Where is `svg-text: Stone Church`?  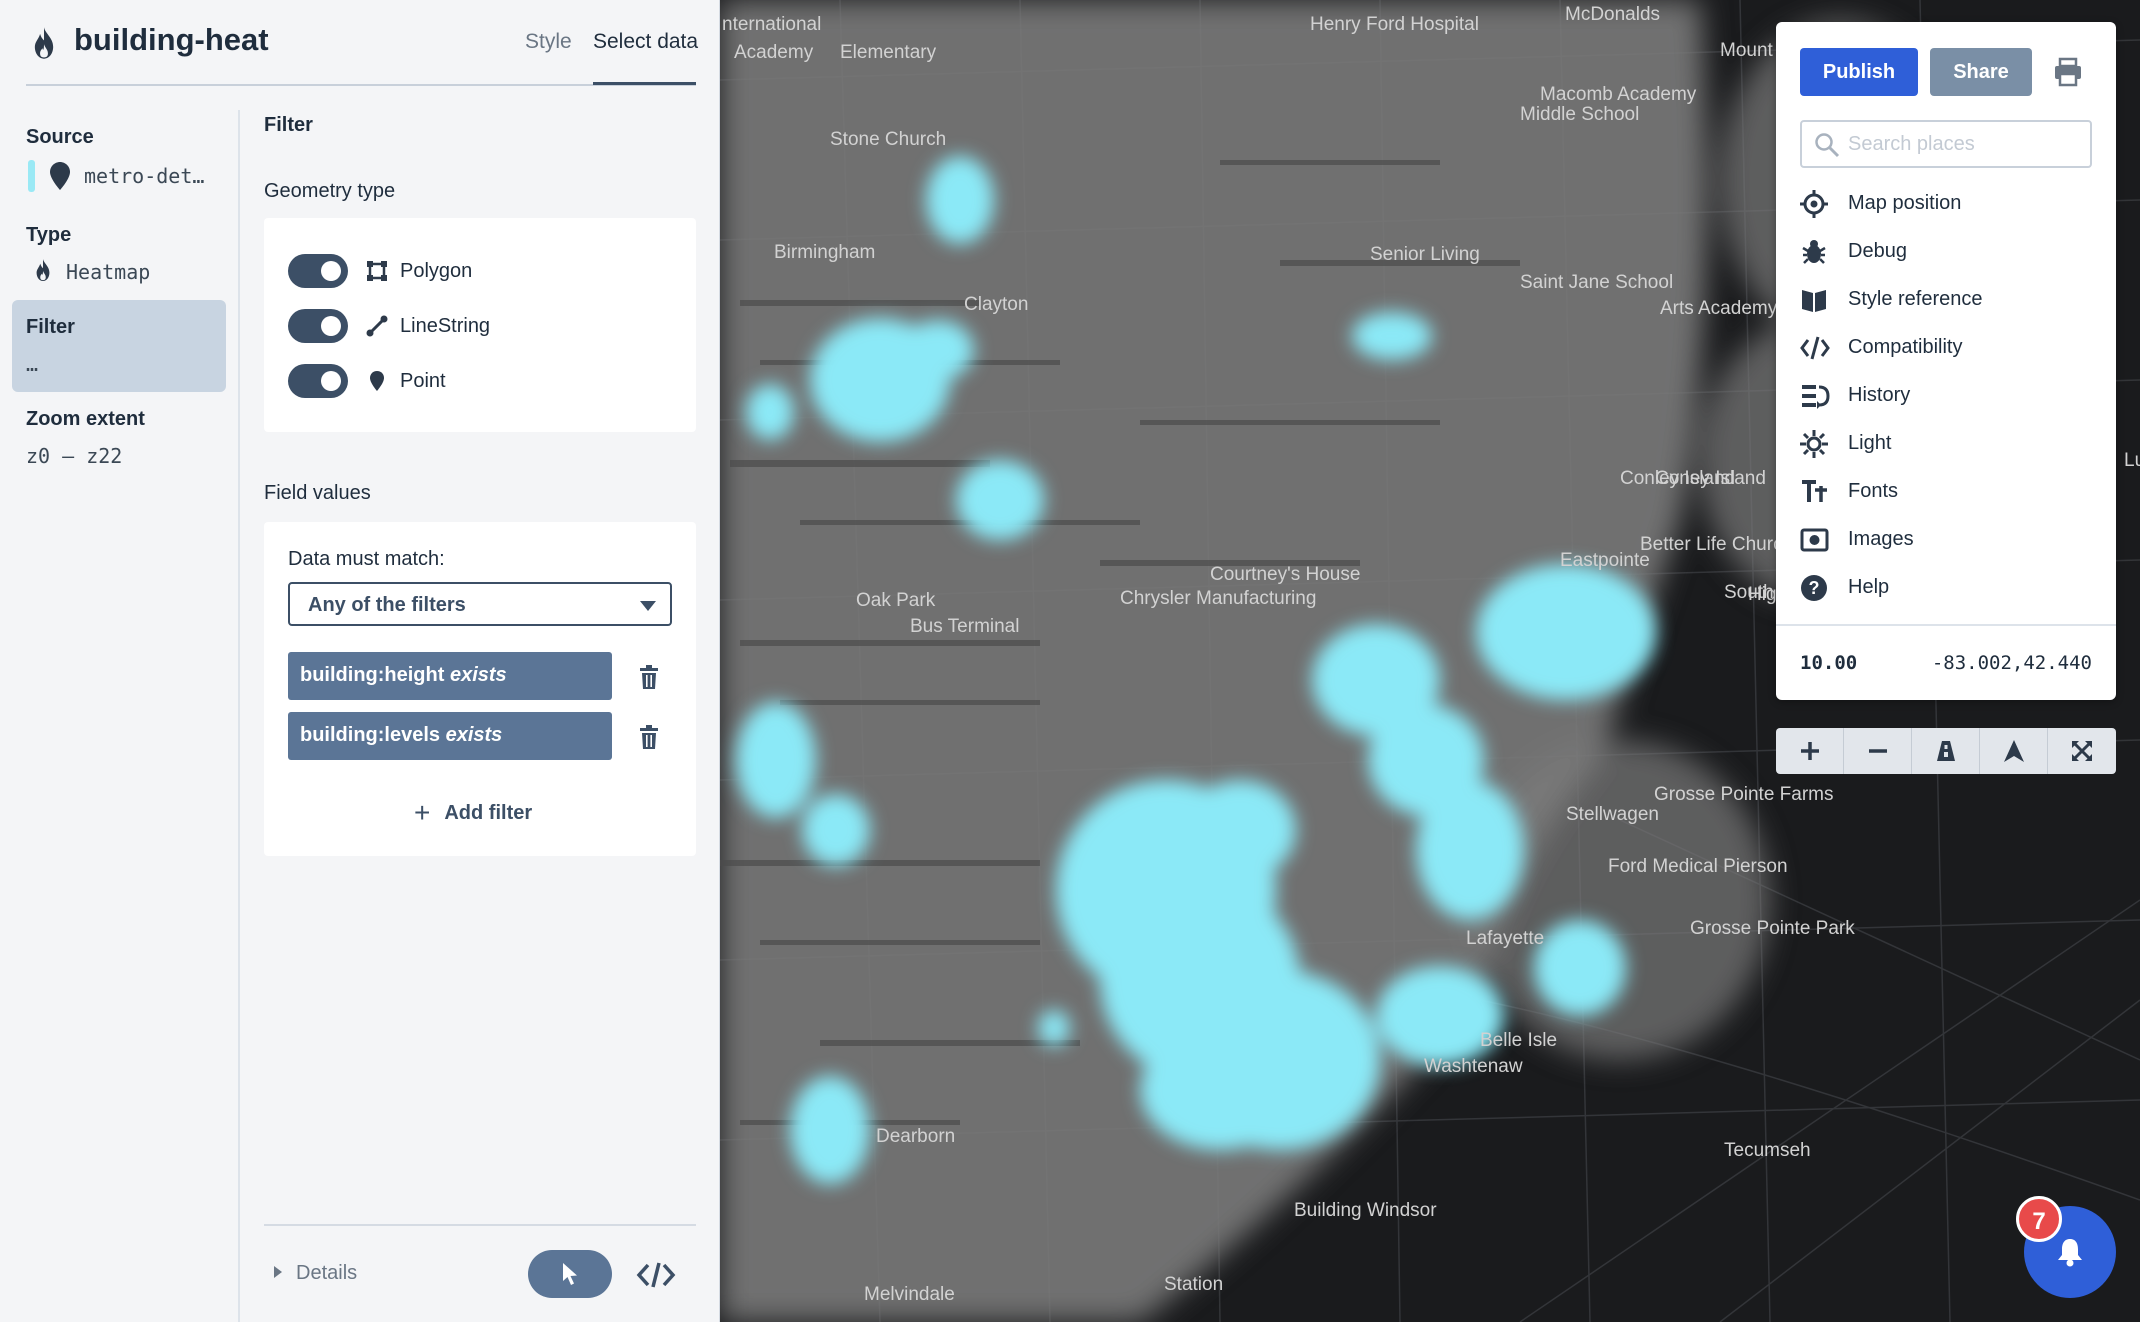 svg-text: Stone Church is located at coordinates (888, 139).